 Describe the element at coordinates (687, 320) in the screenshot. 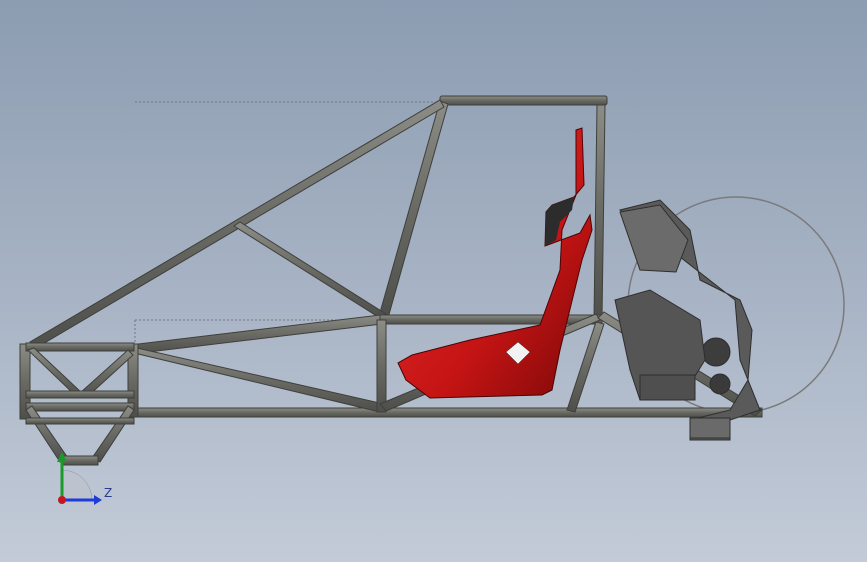

I see `engine-assembly` at that location.